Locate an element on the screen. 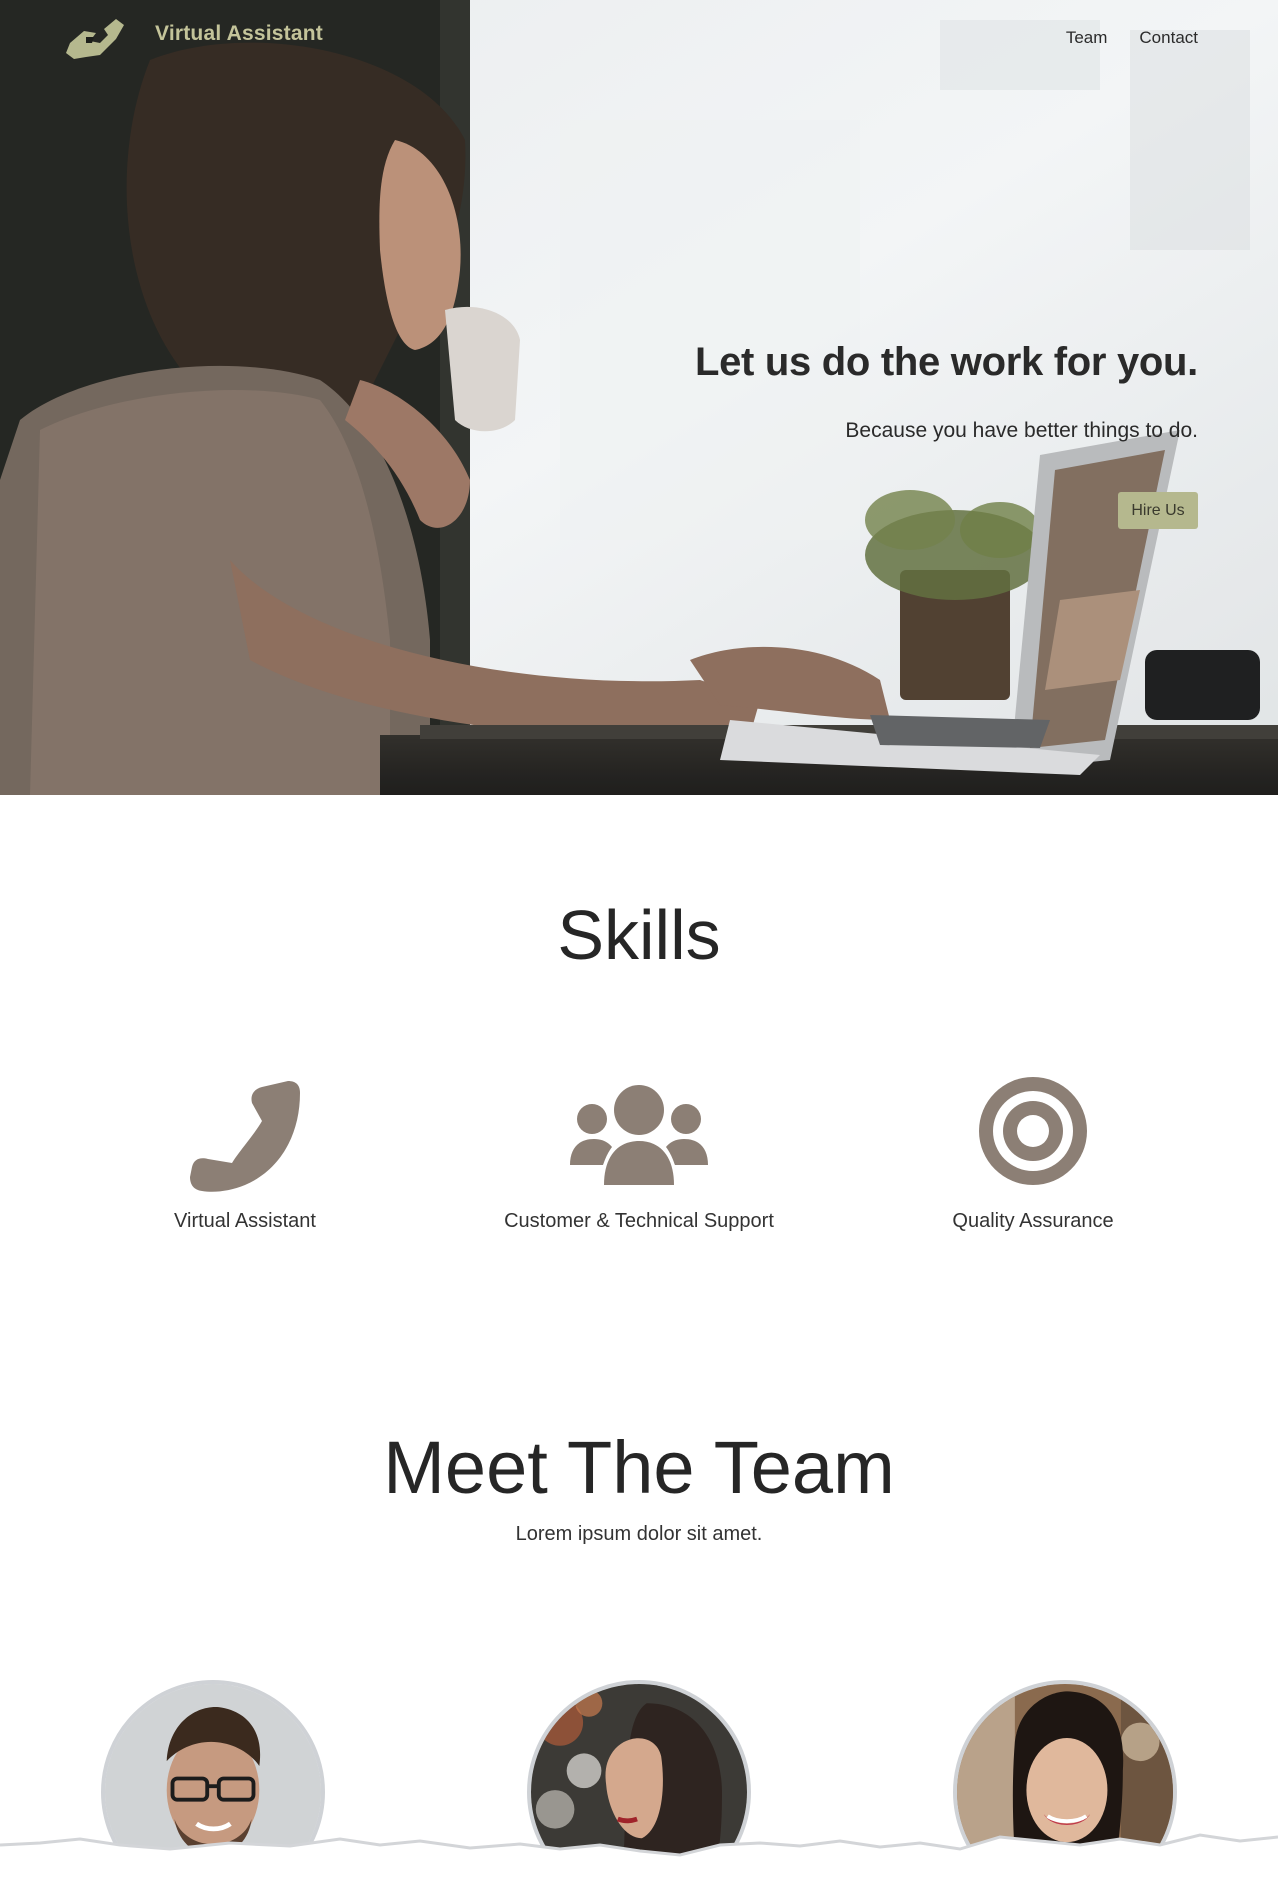  team-title: Meet The Team is located at coordinates (639, 1467).